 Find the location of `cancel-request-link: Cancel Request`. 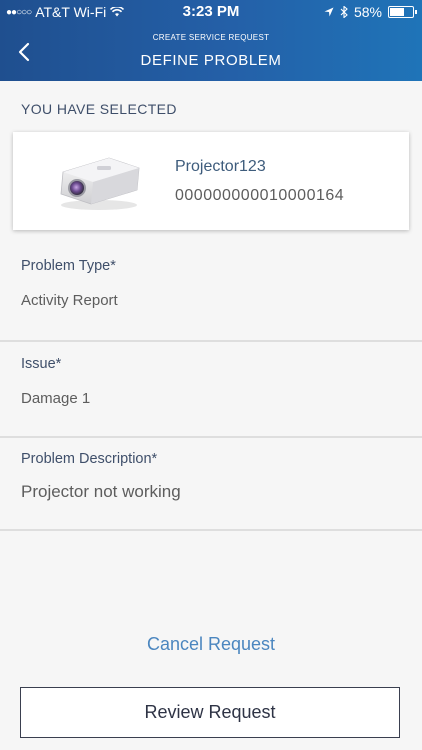

cancel-request-link: Cancel Request is located at coordinates (211, 644).